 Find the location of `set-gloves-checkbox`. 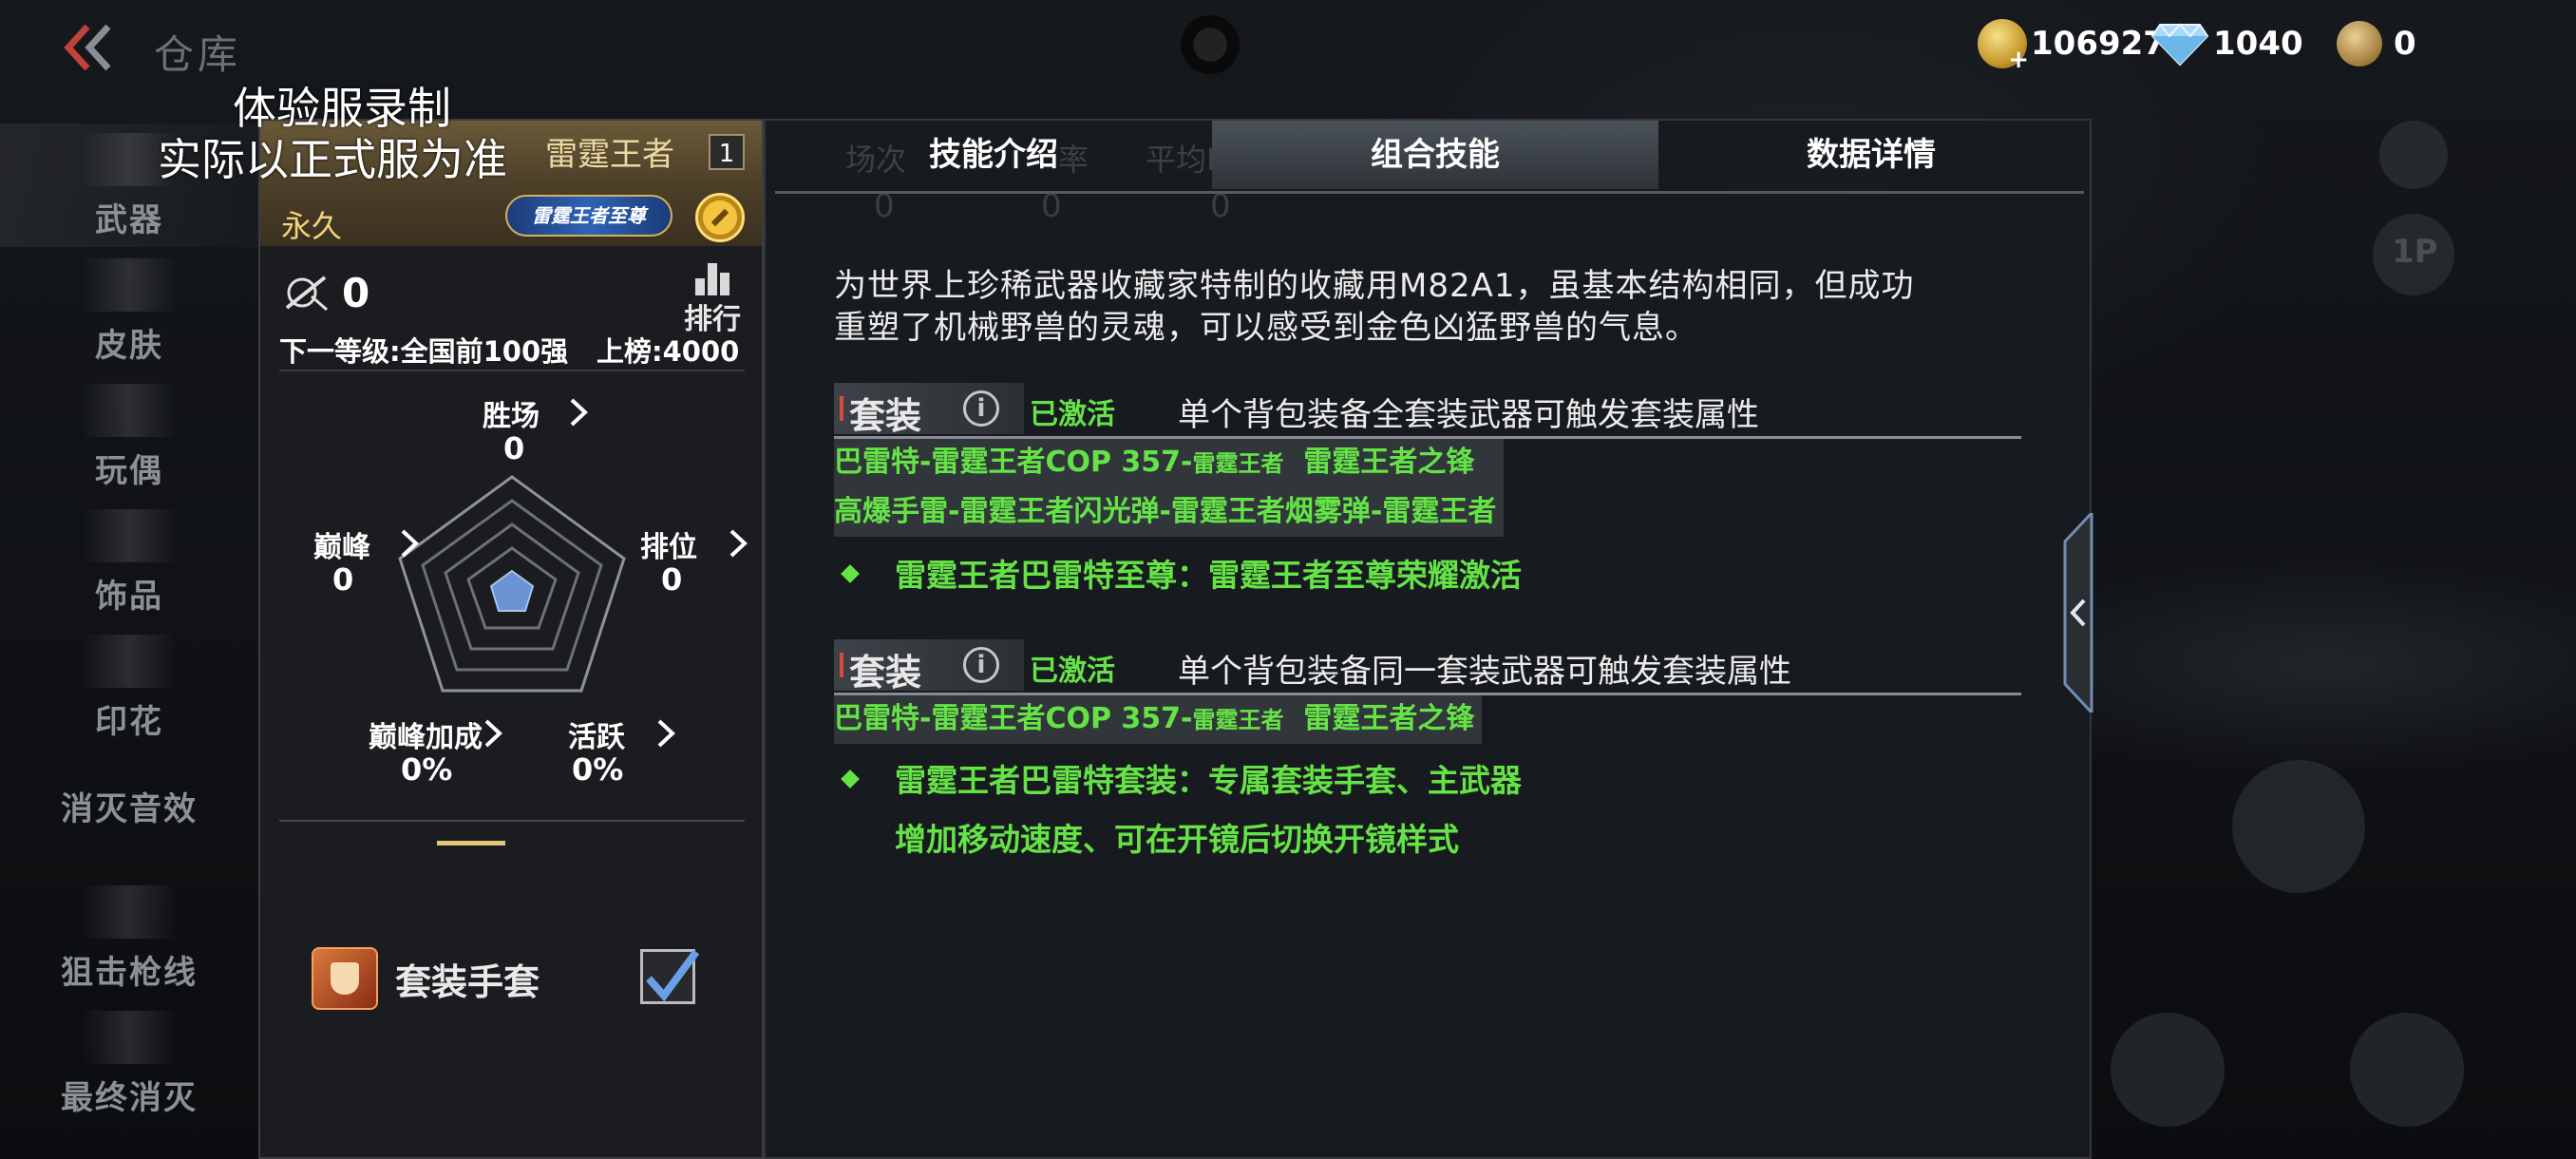

set-gloves-checkbox is located at coordinates (670, 976).